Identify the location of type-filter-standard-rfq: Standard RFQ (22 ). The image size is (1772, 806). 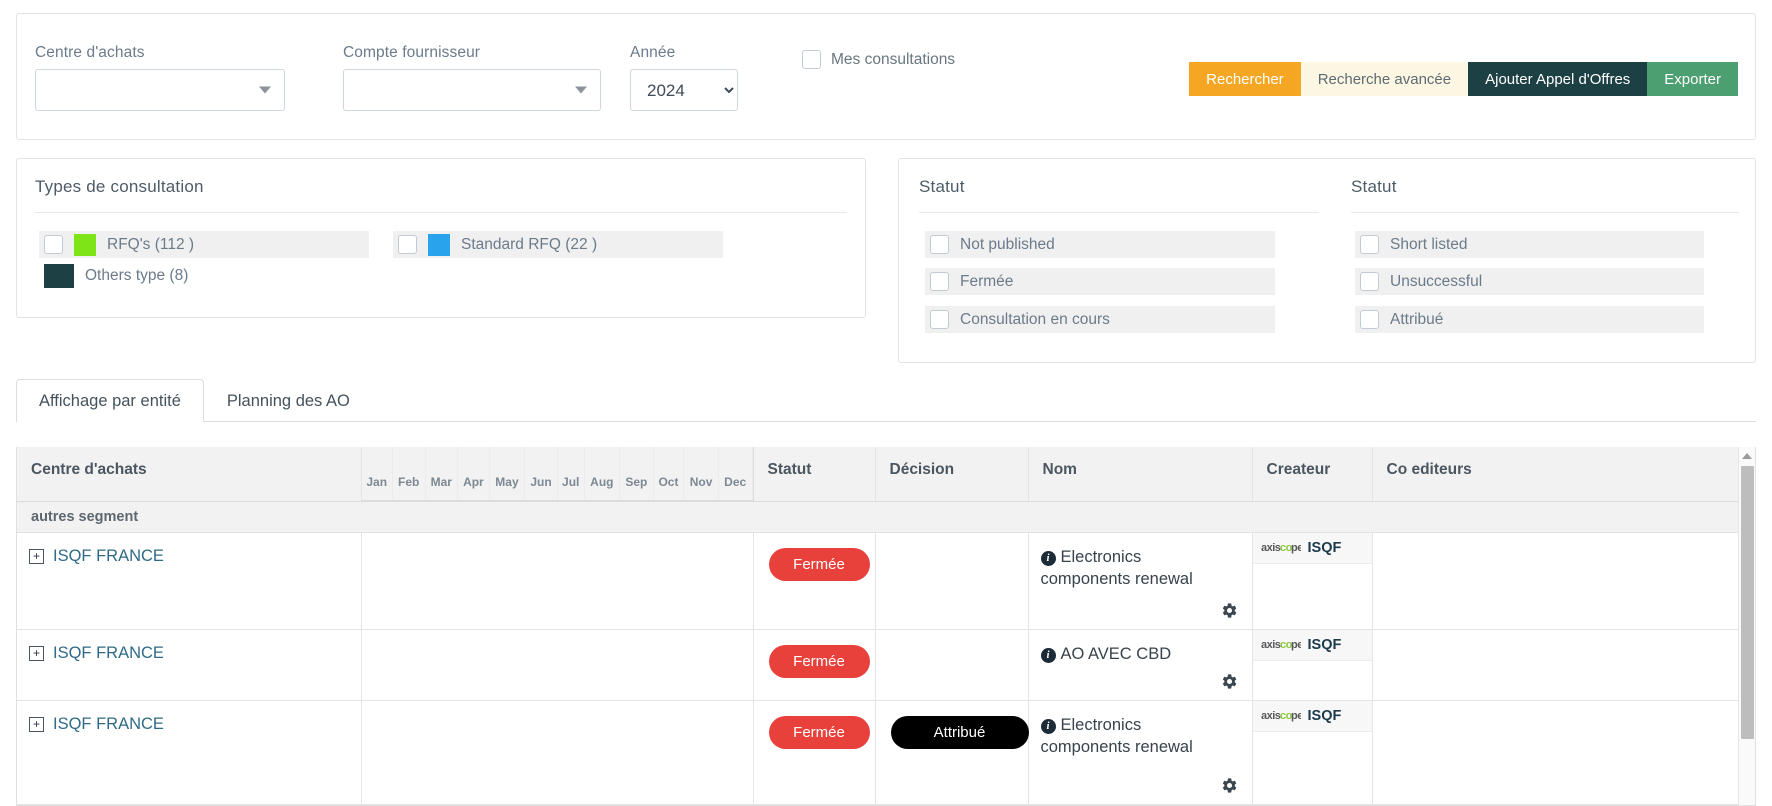
(558, 244).